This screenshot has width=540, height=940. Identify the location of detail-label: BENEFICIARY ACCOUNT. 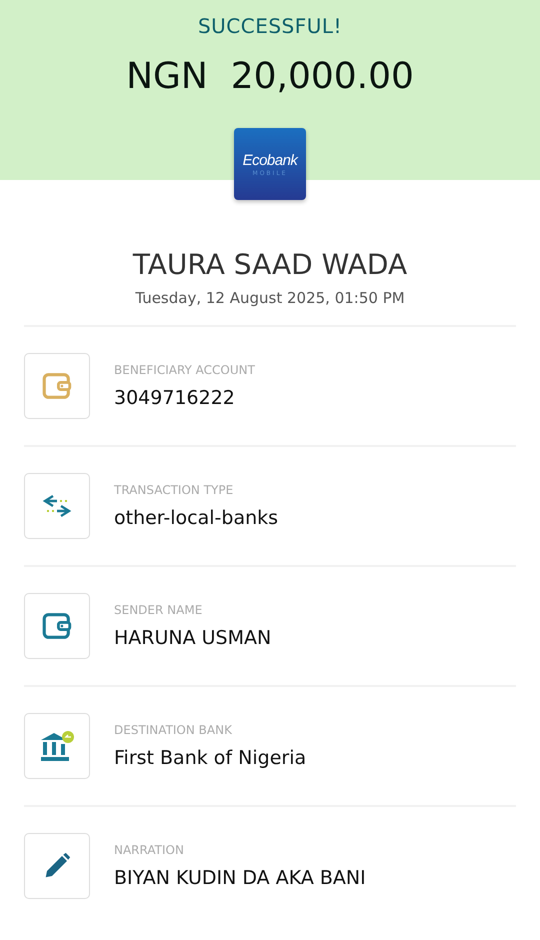
(184, 370).